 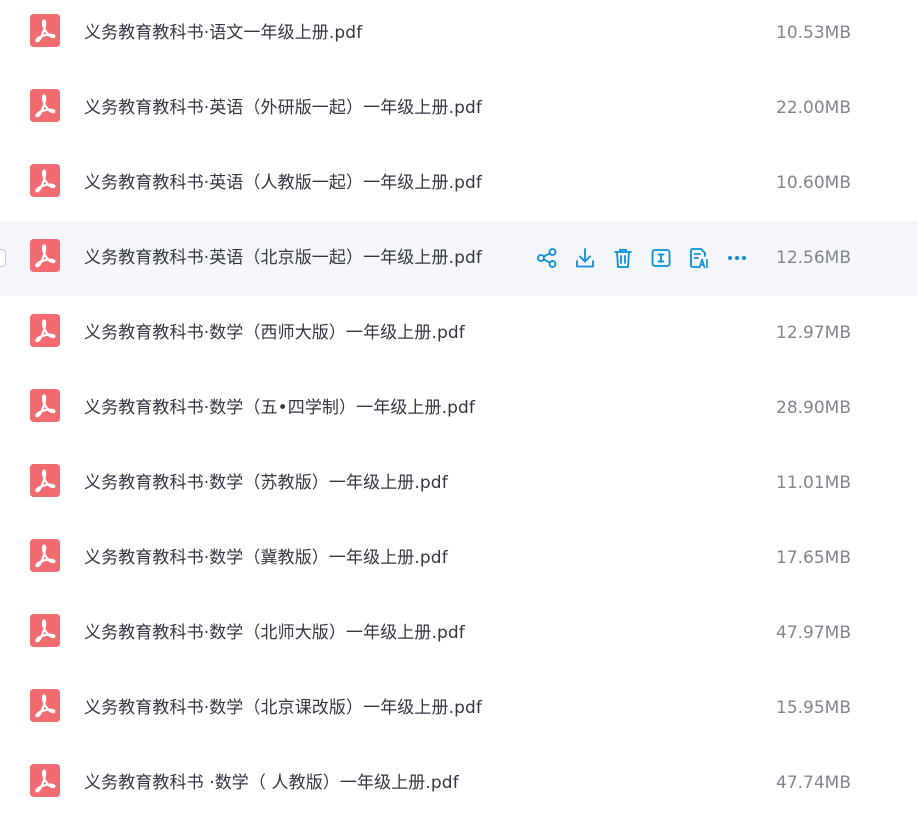 I want to click on file-row: 义务教育教科书·数学（北京课改版）一年级上册.pdf 15.95MB, so click(x=459, y=708).